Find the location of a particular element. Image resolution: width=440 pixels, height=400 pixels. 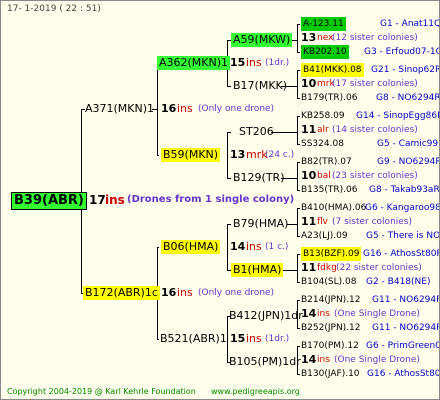

gen3-label: B1(HMA) is located at coordinates (257, 270).